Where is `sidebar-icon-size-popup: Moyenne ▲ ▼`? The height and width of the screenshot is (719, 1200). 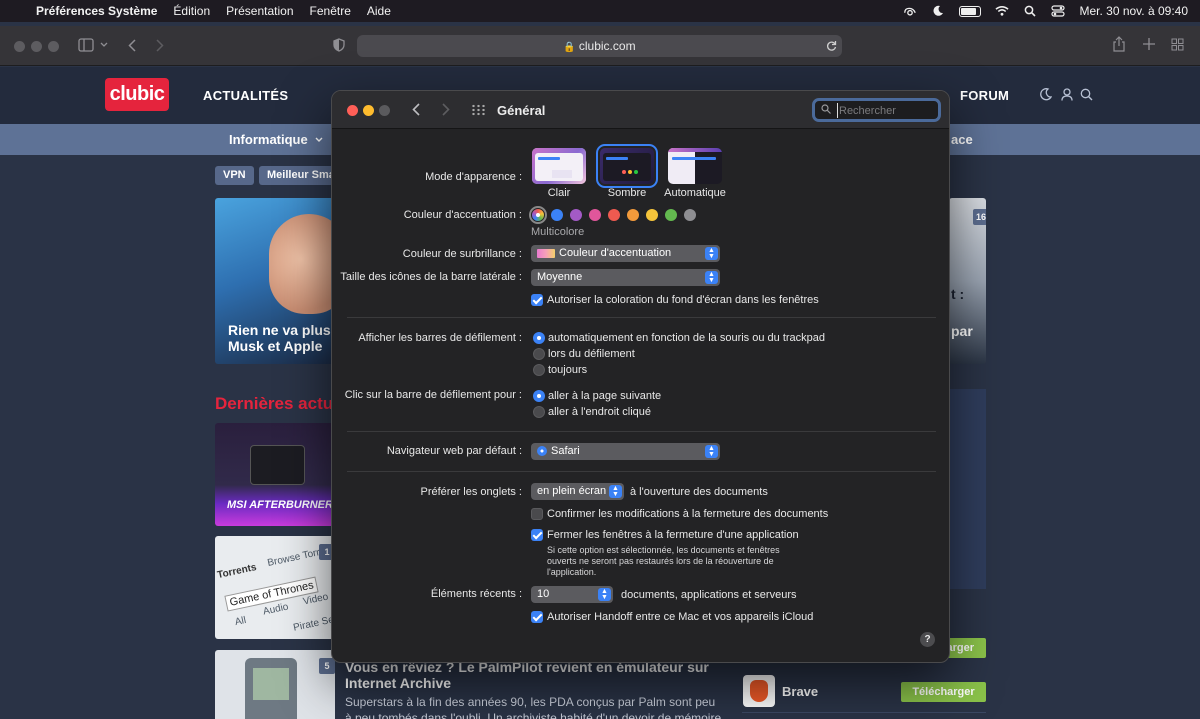 sidebar-icon-size-popup: Moyenne ▲ ▼ is located at coordinates (625, 277).